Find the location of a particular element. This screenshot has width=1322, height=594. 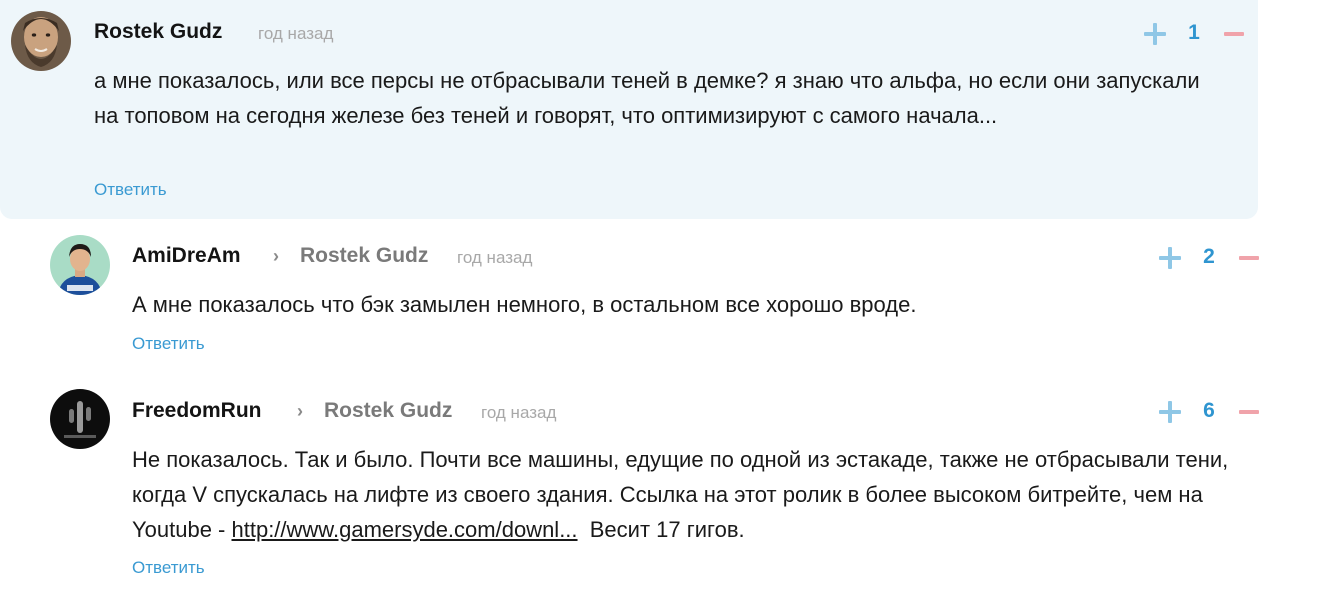

author-name: Rostek Gudz is located at coordinates (158, 32).